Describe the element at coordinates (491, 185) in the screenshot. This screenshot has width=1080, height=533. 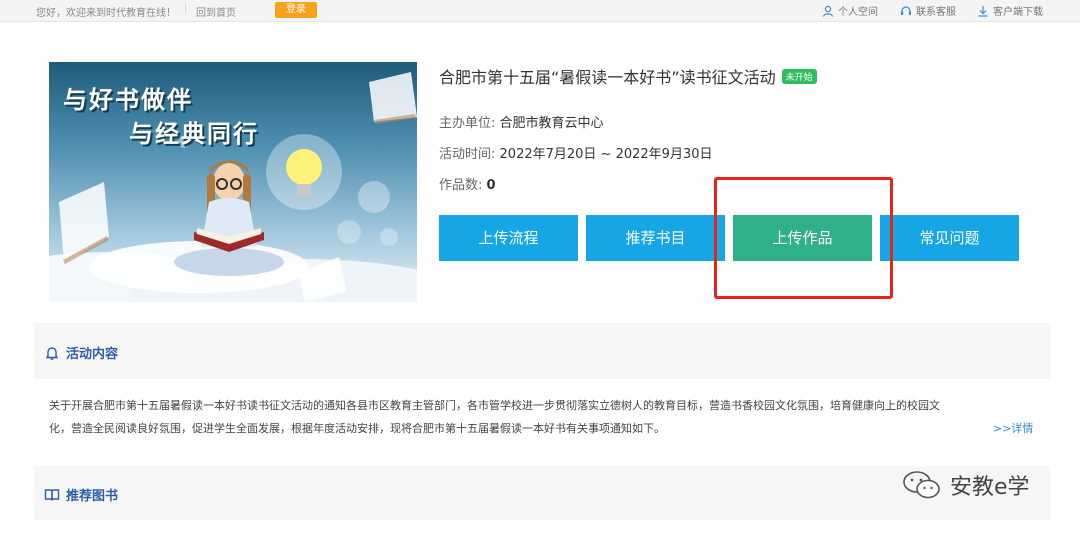
I see `count-value: 0` at that location.